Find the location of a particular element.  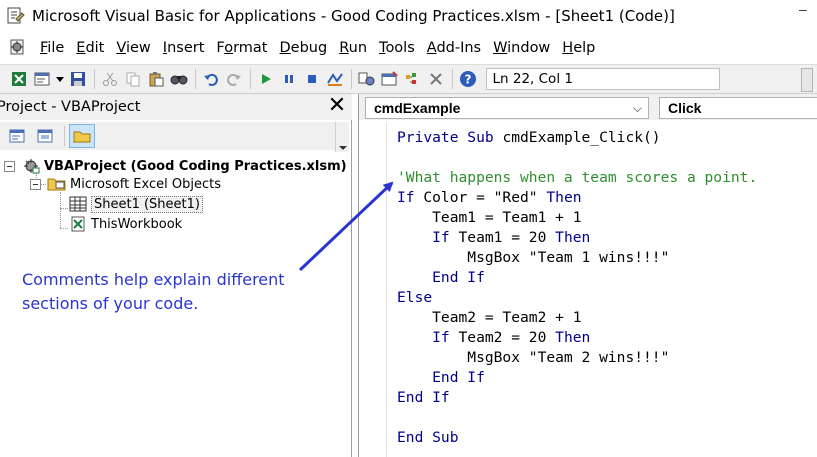

code-keyword: End Sub is located at coordinates (428, 437).